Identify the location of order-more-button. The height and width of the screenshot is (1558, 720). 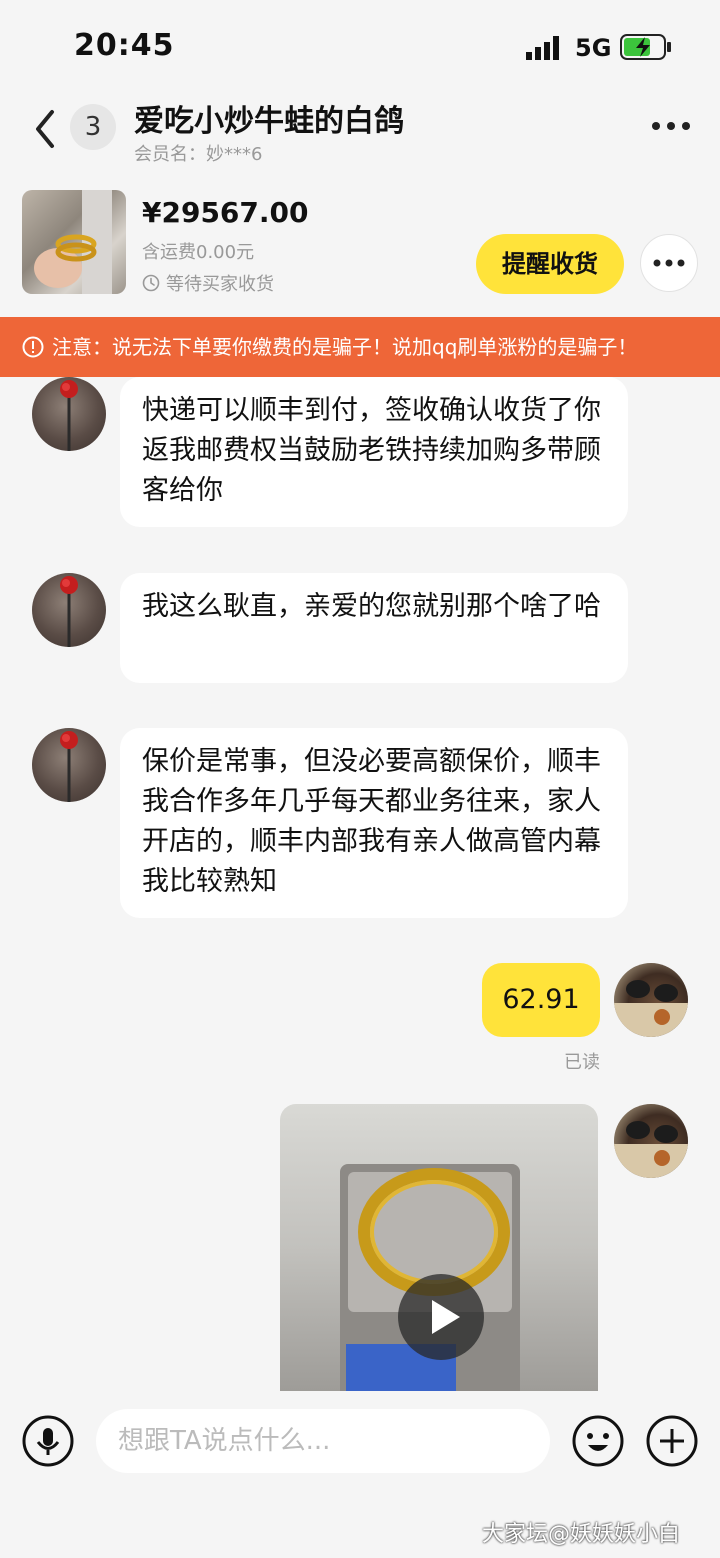
(669, 263).